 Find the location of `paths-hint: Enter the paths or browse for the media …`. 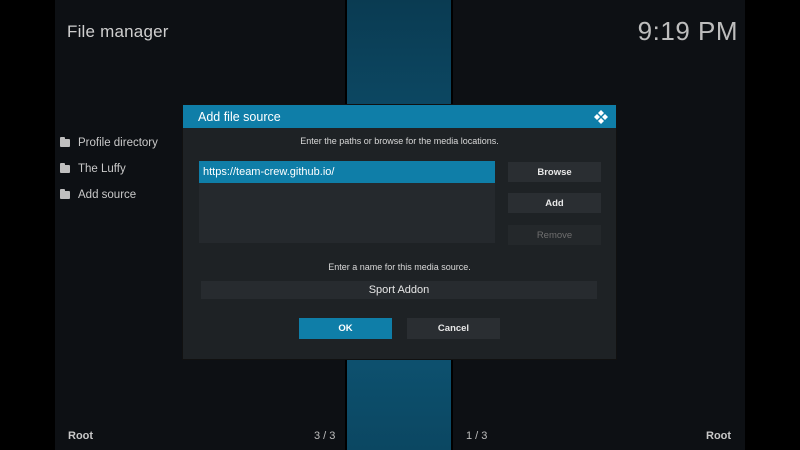

paths-hint: Enter the paths or browse for the media … is located at coordinates (399, 141).